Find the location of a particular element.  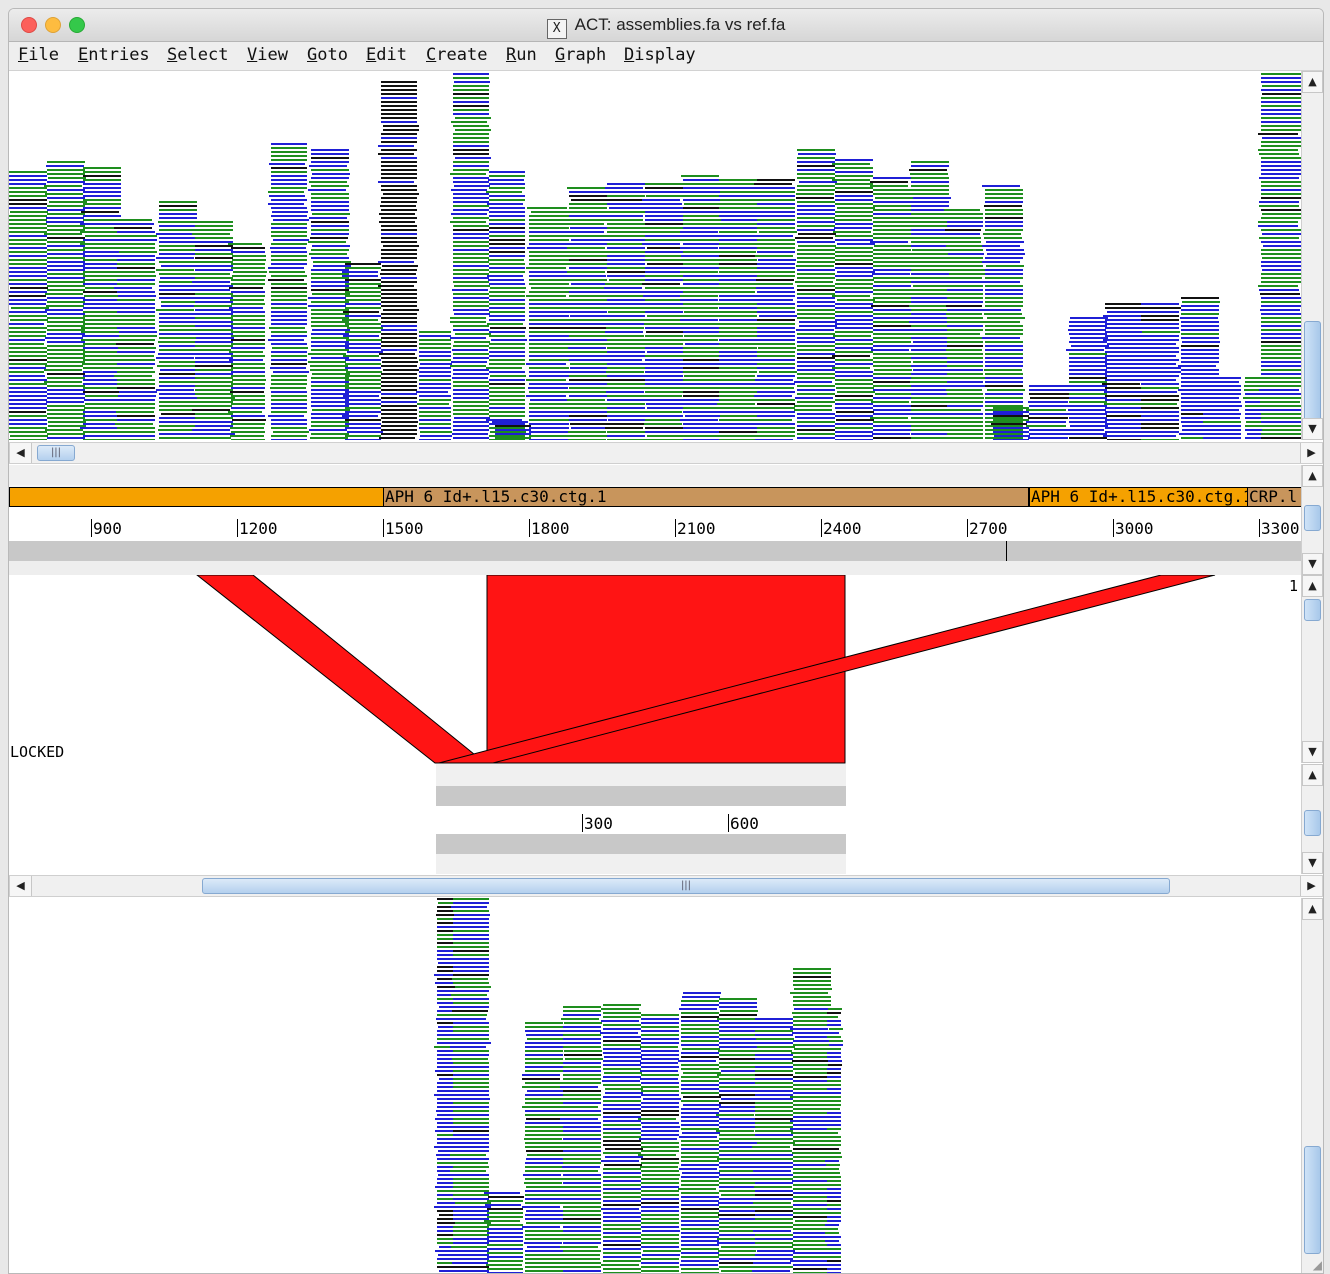

comparison-vertical-scrollbar: ▲ ▼ is located at coordinates (1312, 669).